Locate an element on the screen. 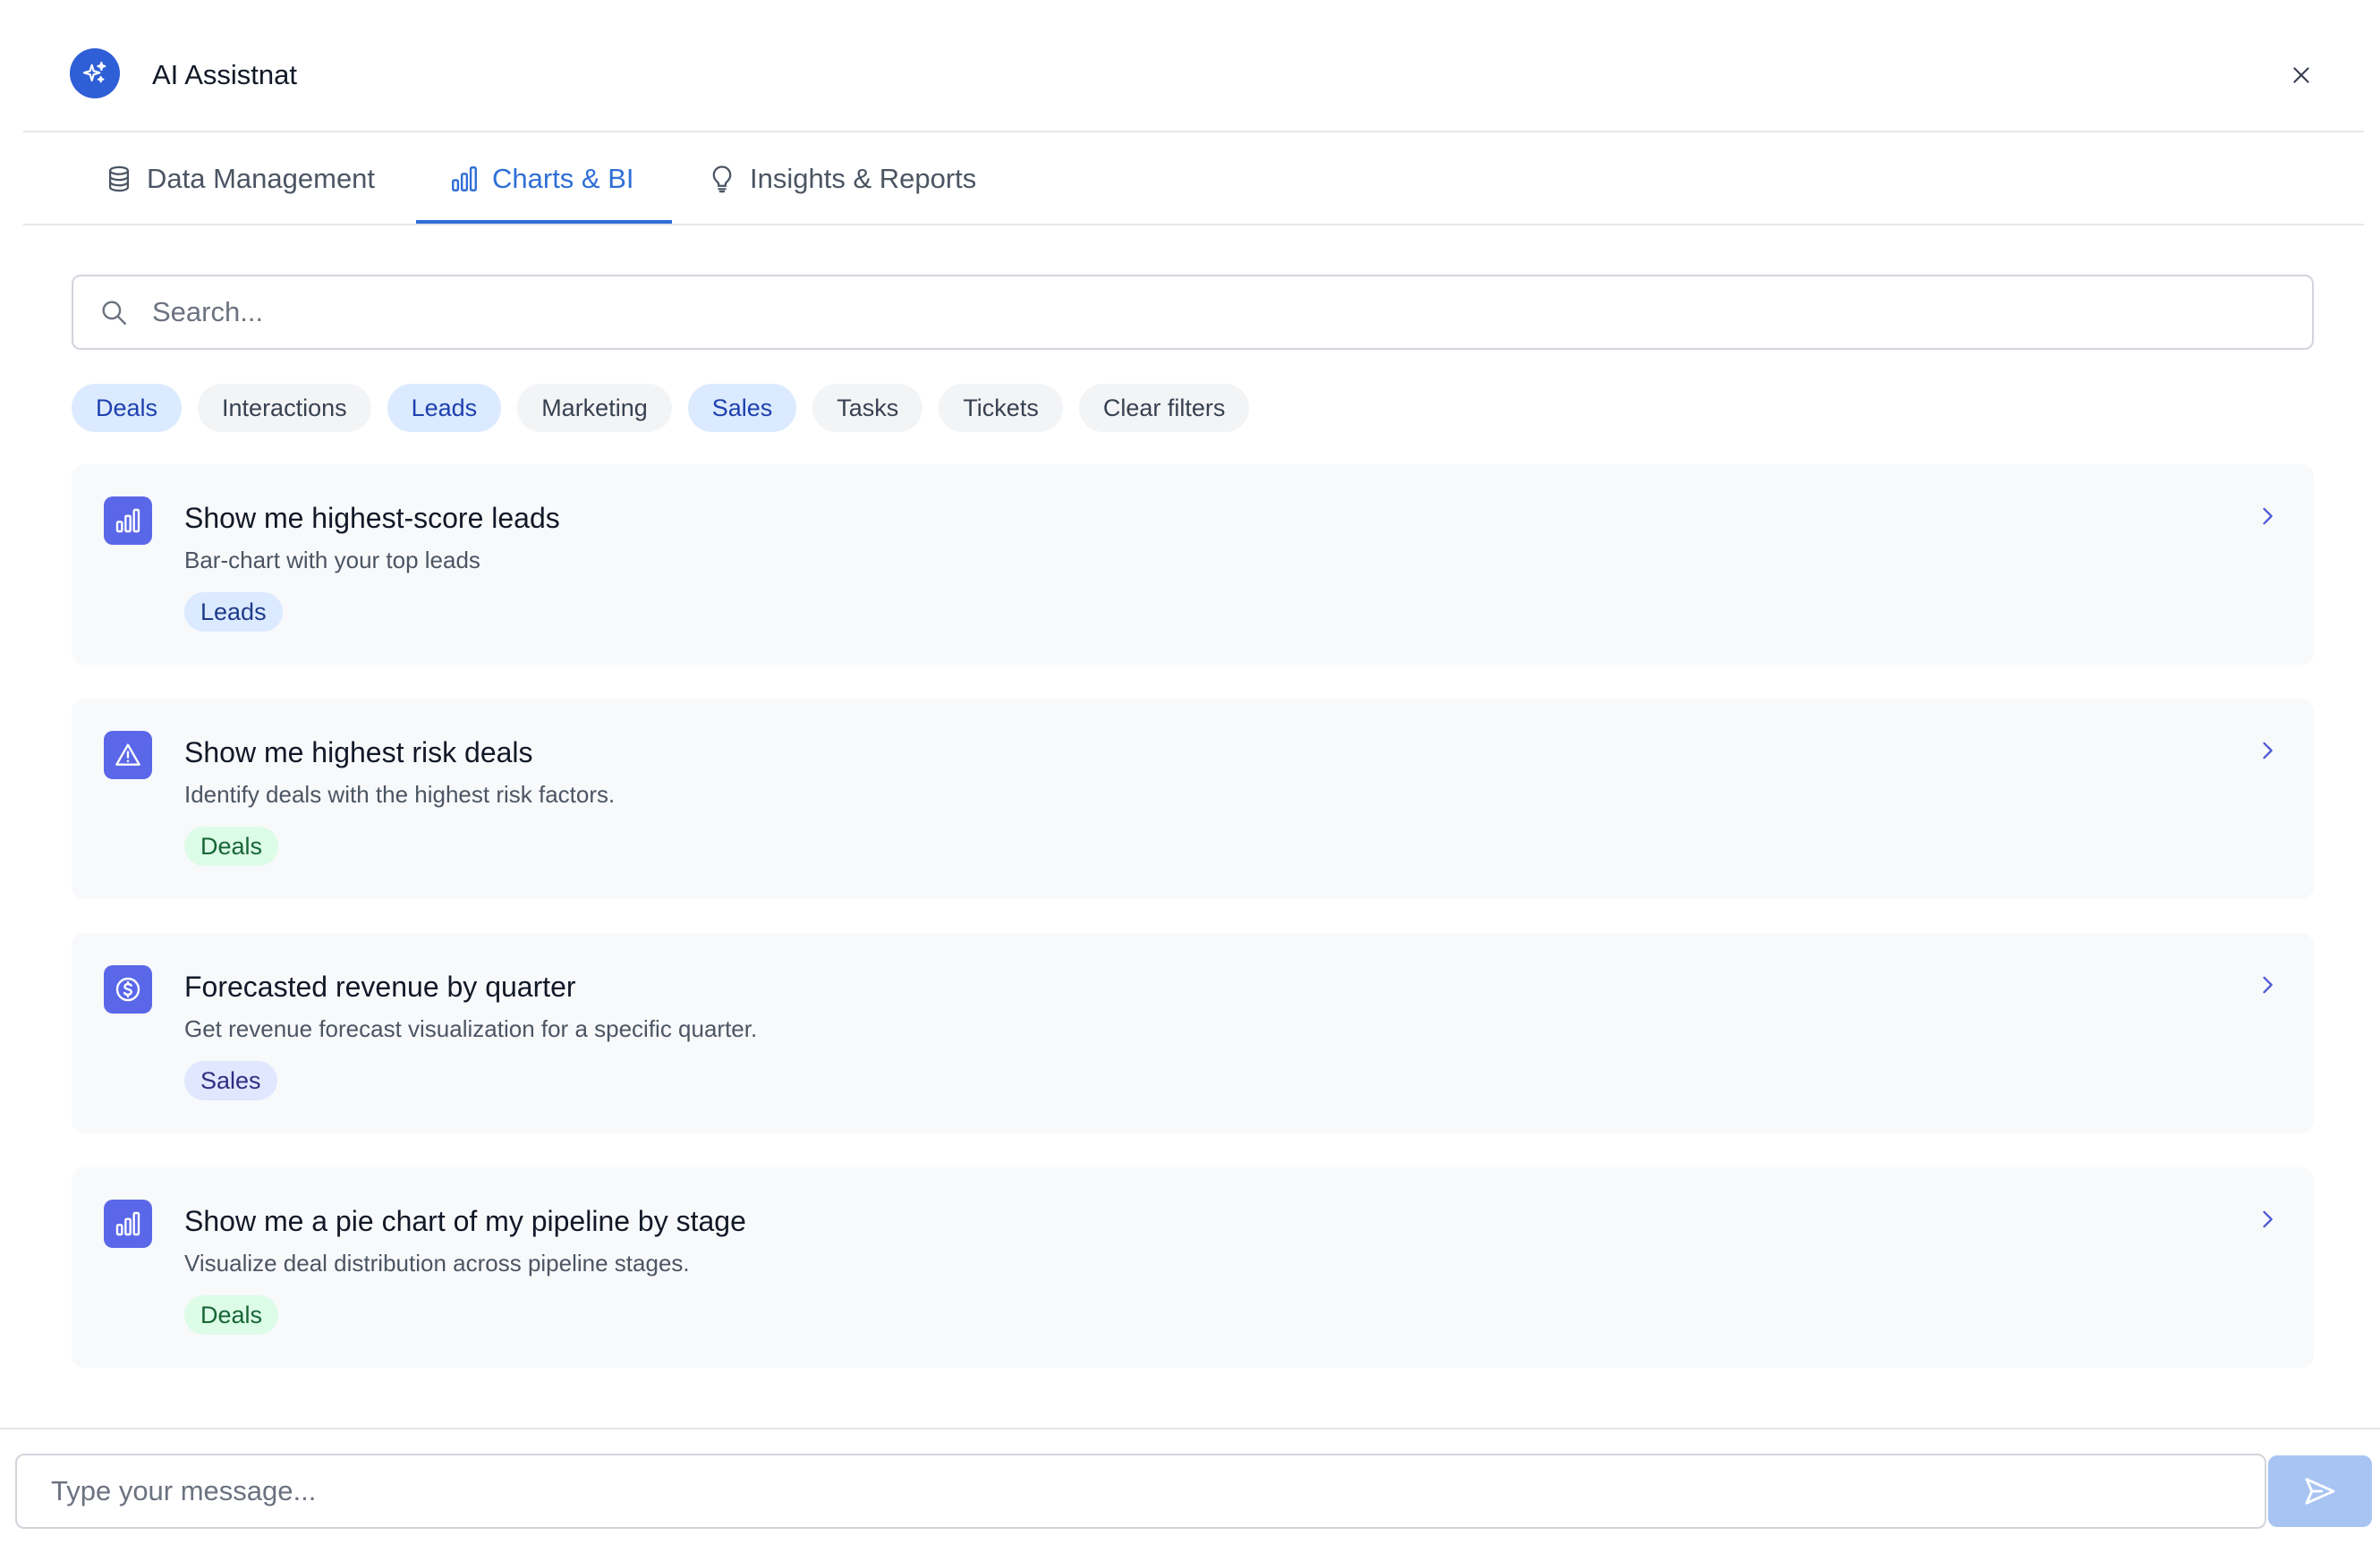 The image size is (2380, 1544). card-title: Show me highest risk deals is located at coordinates (358, 752).